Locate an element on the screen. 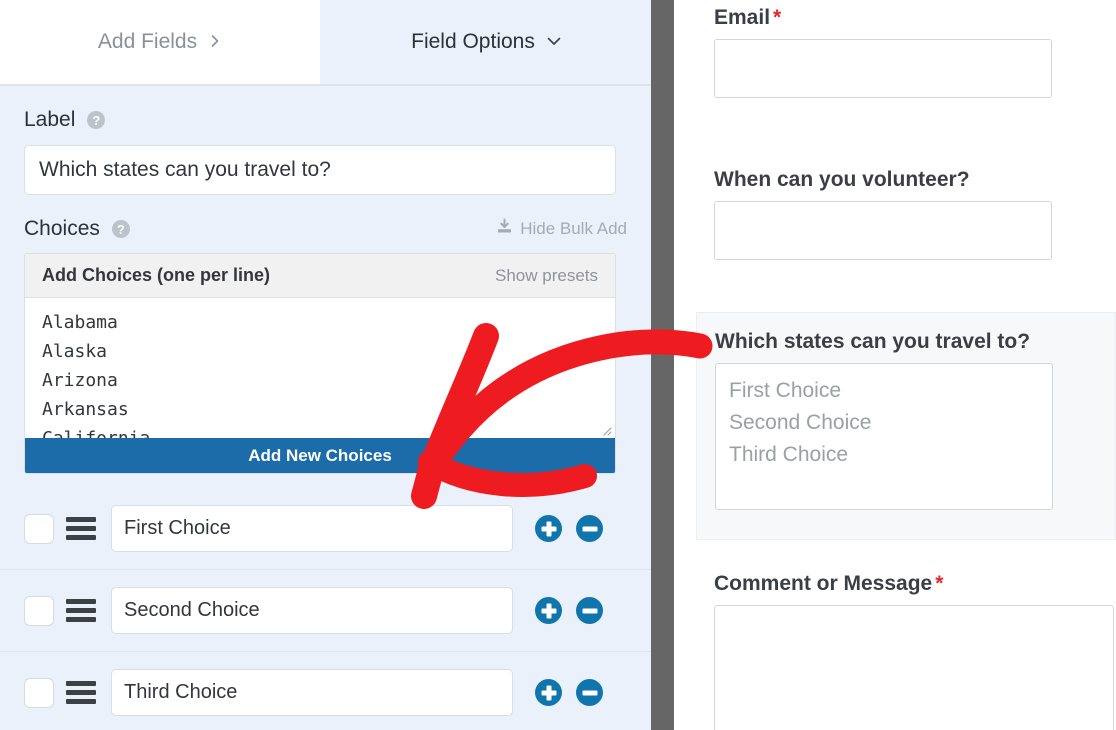 The image size is (1116, 730). preview-field-comment: Comment or Message * is located at coordinates (914, 651).